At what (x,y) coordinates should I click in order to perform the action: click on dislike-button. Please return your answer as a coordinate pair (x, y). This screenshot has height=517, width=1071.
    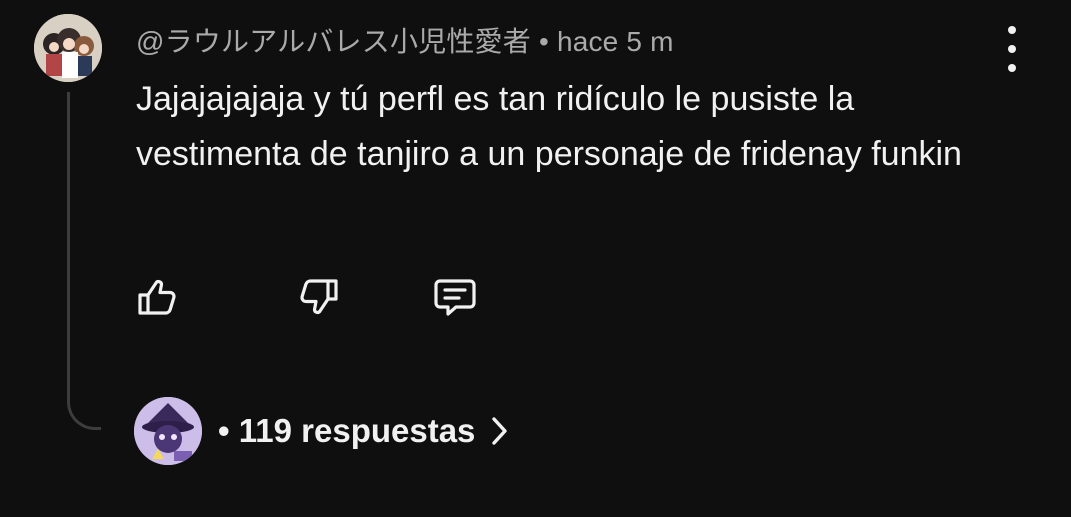
    Looking at the image, I should click on (318, 297).